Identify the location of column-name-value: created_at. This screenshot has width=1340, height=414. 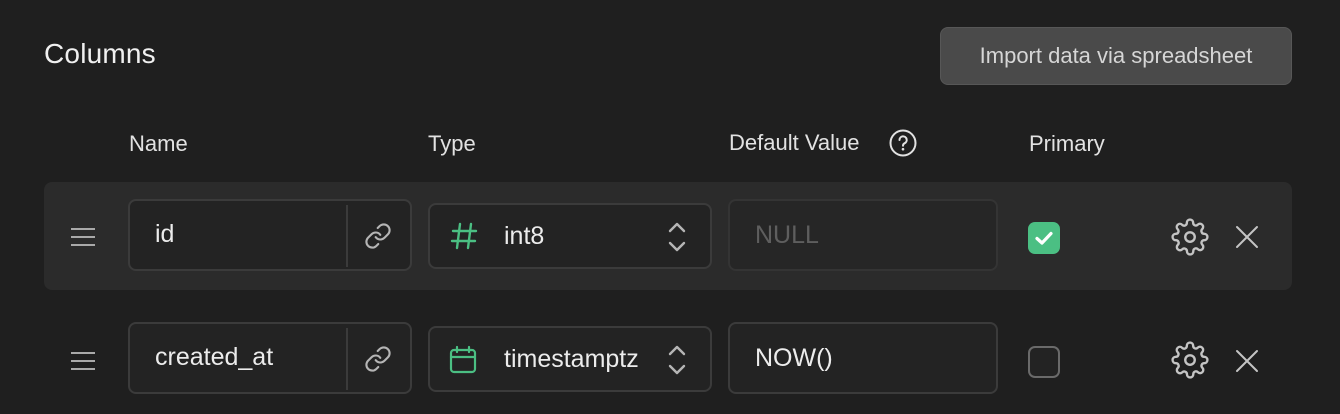
(214, 357).